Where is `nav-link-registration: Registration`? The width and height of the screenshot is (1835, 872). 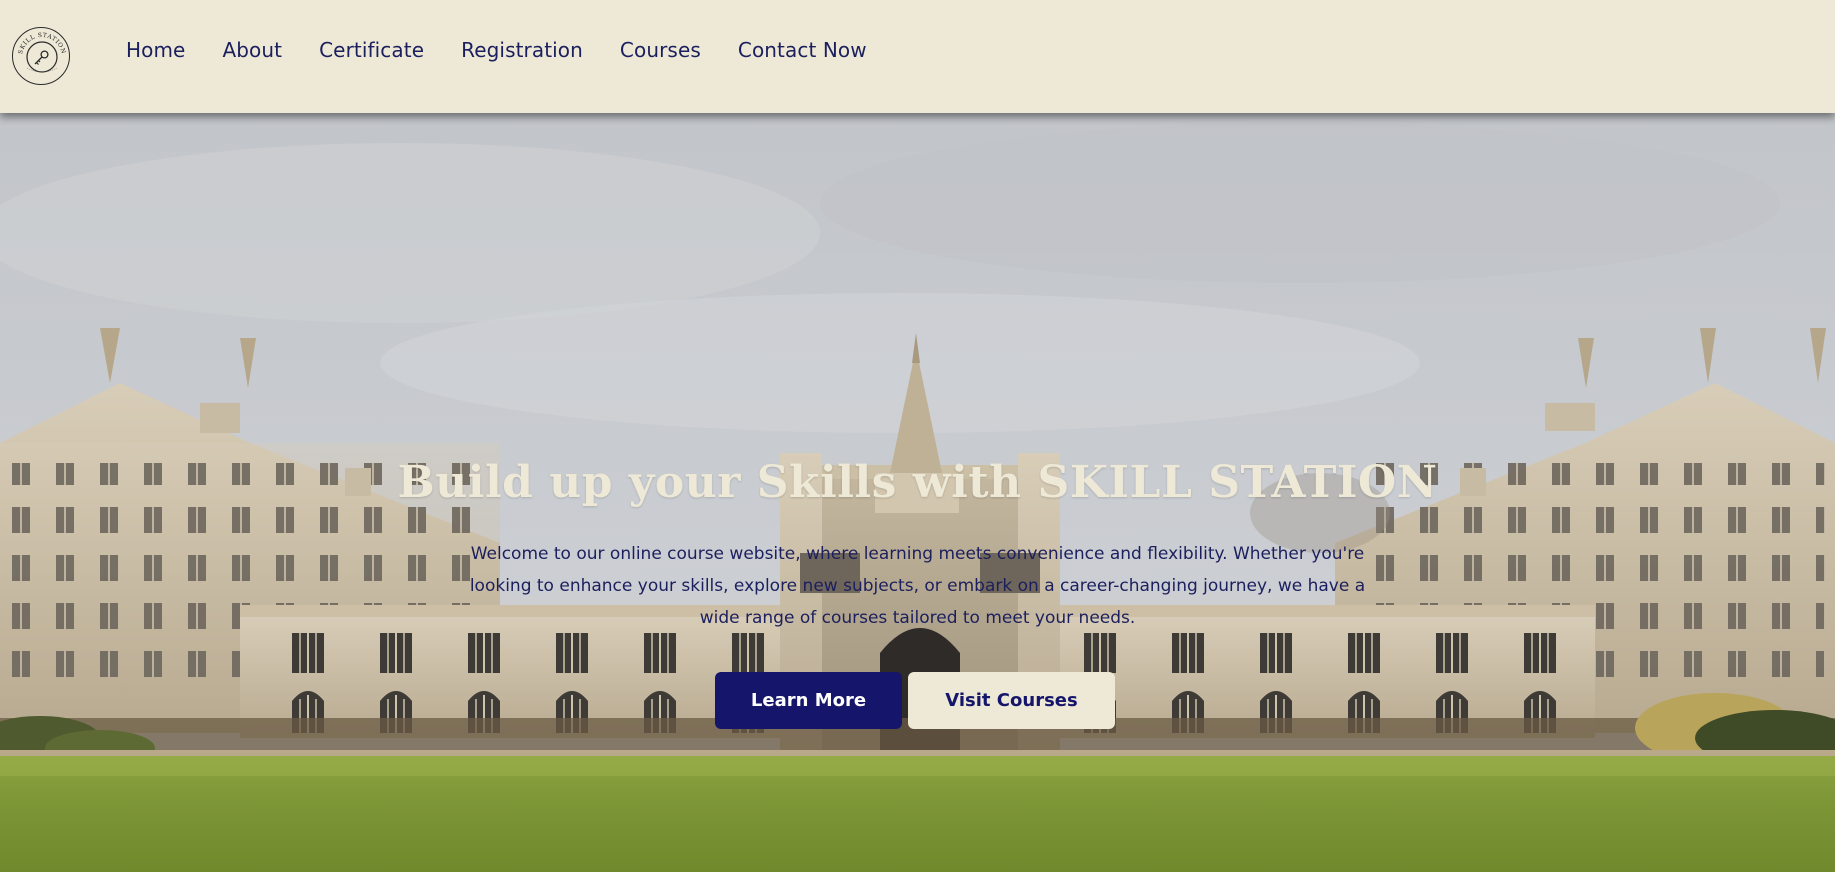
nav-link-registration: Registration is located at coordinates (522, 50).